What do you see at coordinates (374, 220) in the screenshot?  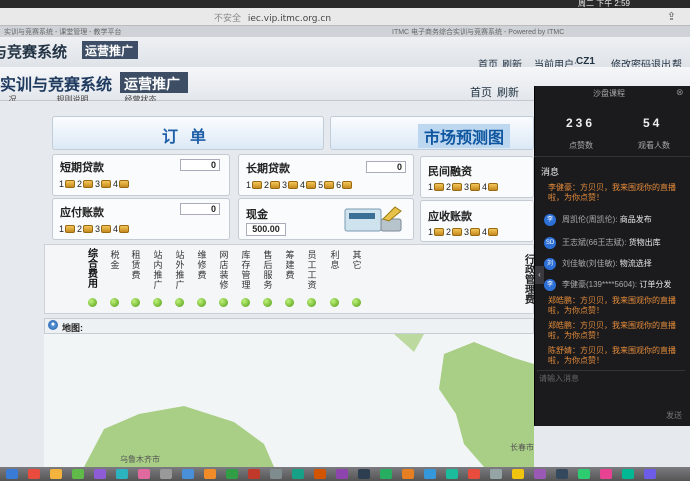 I see `card-machine-icon` at bounding box center [374, 220].